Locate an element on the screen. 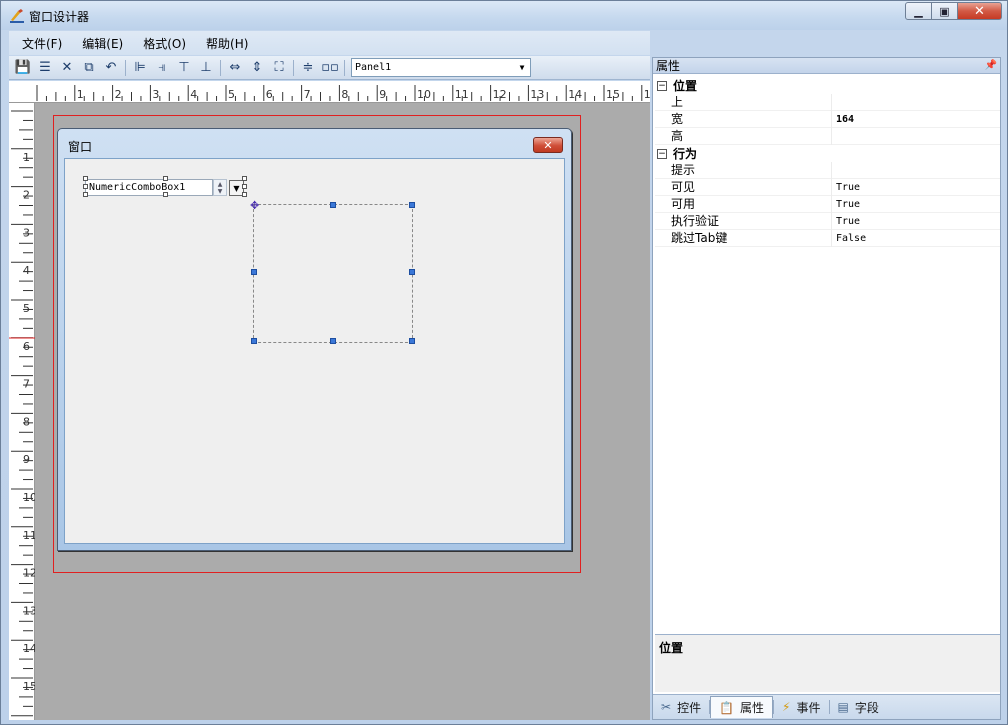 The height and width of the screenshot is (725, 1008). ruler-label: 12 is located at coordinates (500, 94).